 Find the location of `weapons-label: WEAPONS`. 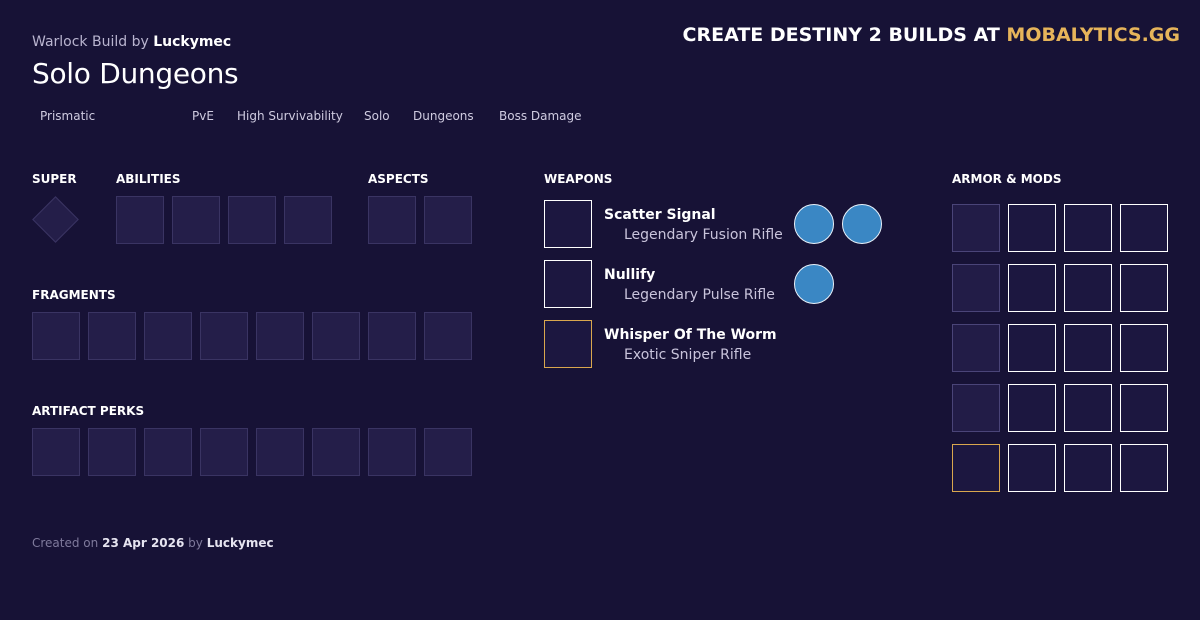

weapons-label: WEAPONS is located at coordinates (578, 179).